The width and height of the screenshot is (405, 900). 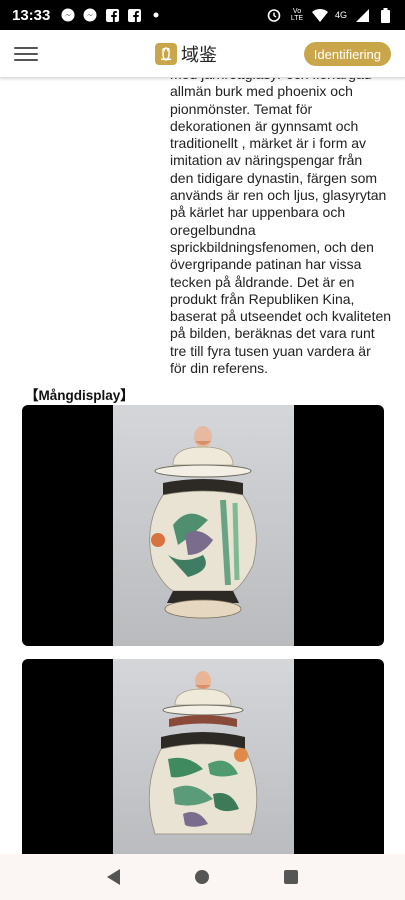 What do you see at coordinates (347, 54) in the screenshot?
I see `identify-button: Identifiering` at bounding box center [347, 54].